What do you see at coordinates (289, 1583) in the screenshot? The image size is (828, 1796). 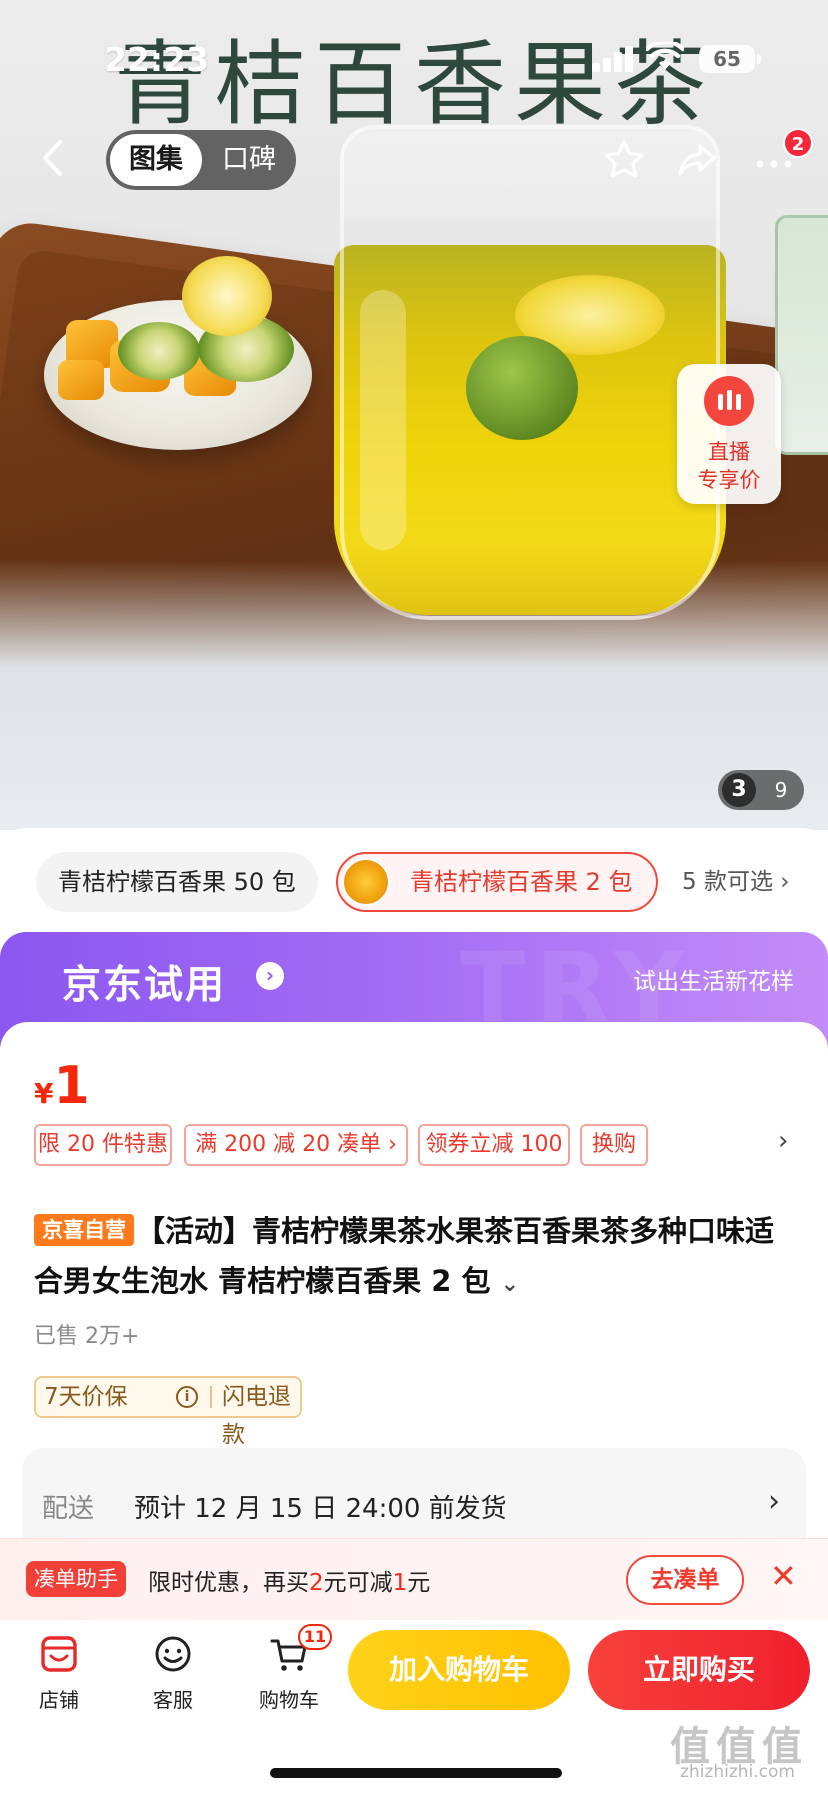 I see `bundle-offer-text: 限时优惠，再买2元可减1元` at bounding box center [289, 1583].